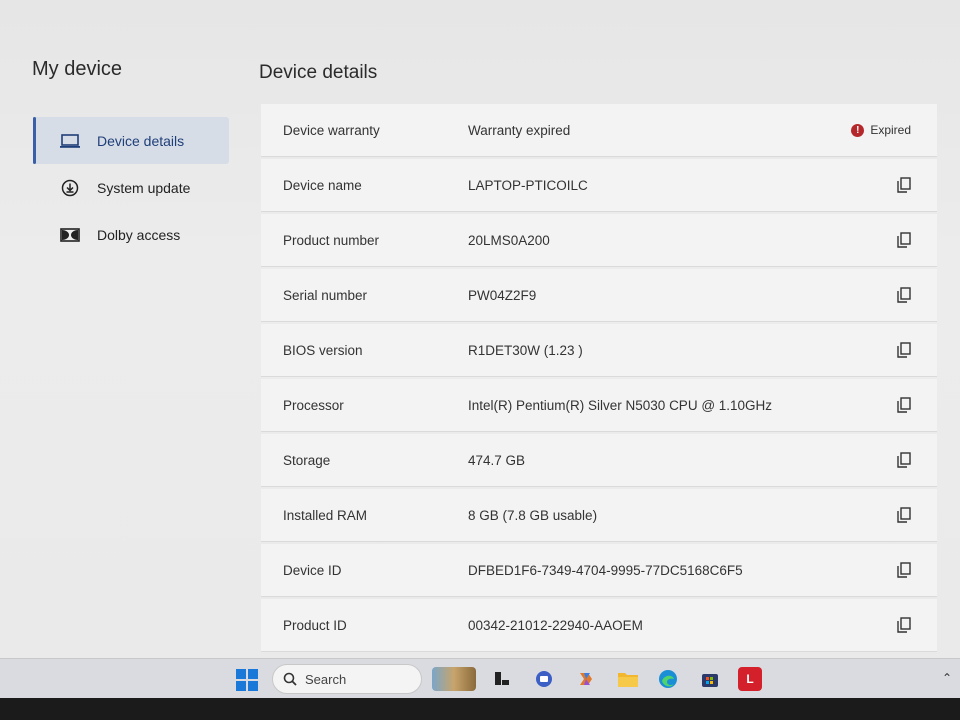 The height and width of the screenshot is (720, 960). Describe the element at coordinates (599, 515) in the screenshot. I see `row-installed-ram: Installed RAM 8 GB (7.8 GB usable)` at that location.